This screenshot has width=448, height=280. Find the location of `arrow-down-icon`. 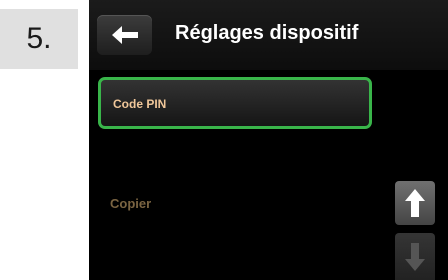

arrow-down-icon is located at coordinates (415, 256).